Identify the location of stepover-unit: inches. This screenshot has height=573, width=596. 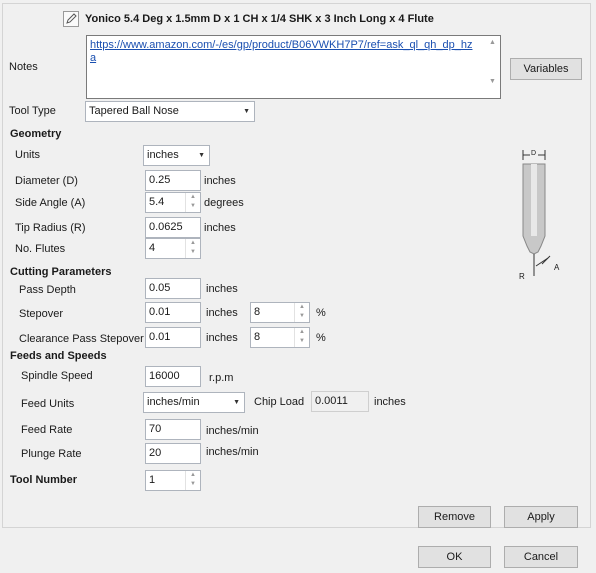
(222, 313).